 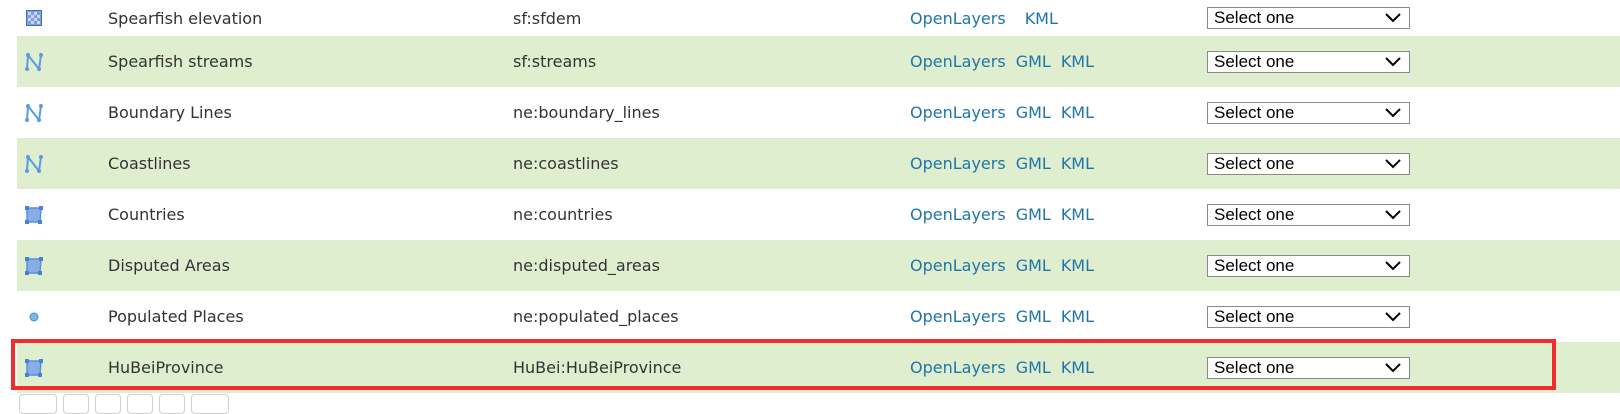 What do you see at coordinates (566, 163) in the screenshot?
I see `layer-name: ne:coastlines` at bounding box center [566, 163].